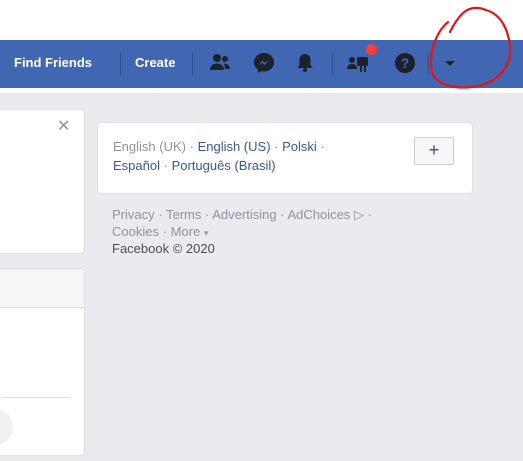 The image size is (523, 461). What do you see at coordinates (136, 165) in the screenshot?
I see `language-link-espanol: Español` at bounding box center [136, 165].